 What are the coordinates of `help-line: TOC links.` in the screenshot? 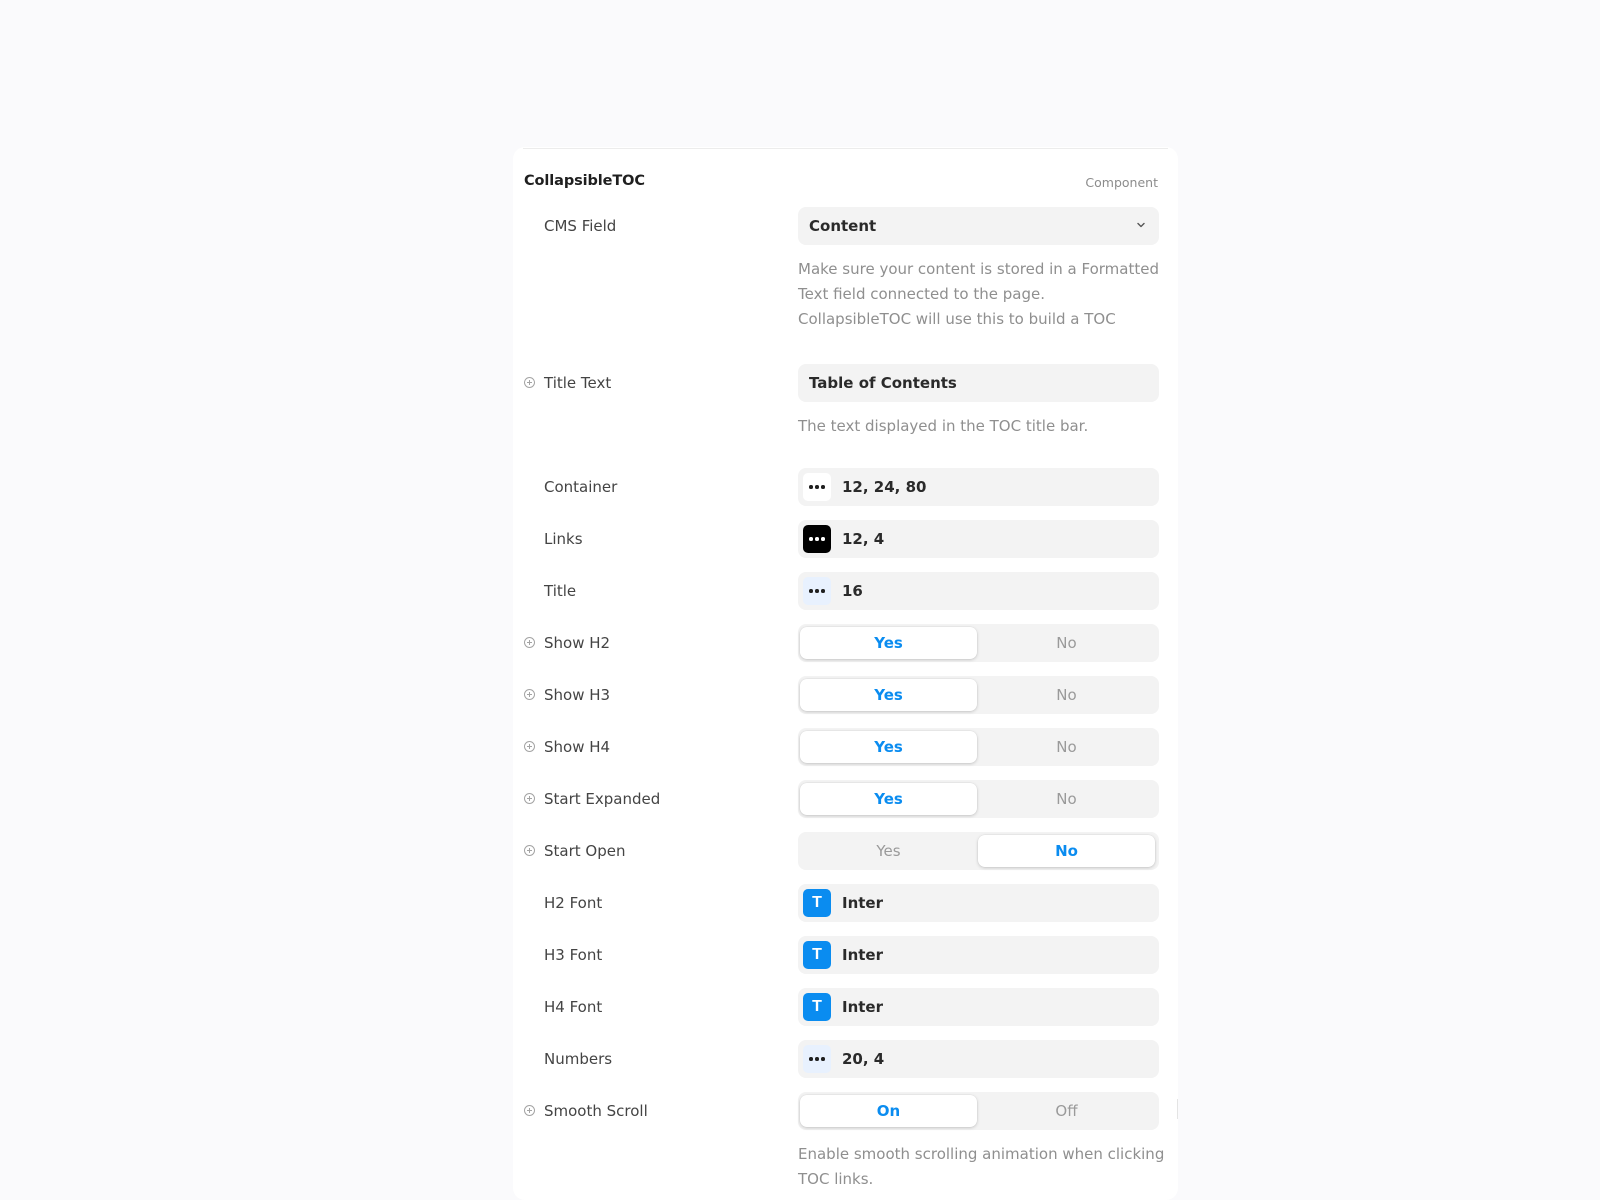 It's located at (836, 1179).